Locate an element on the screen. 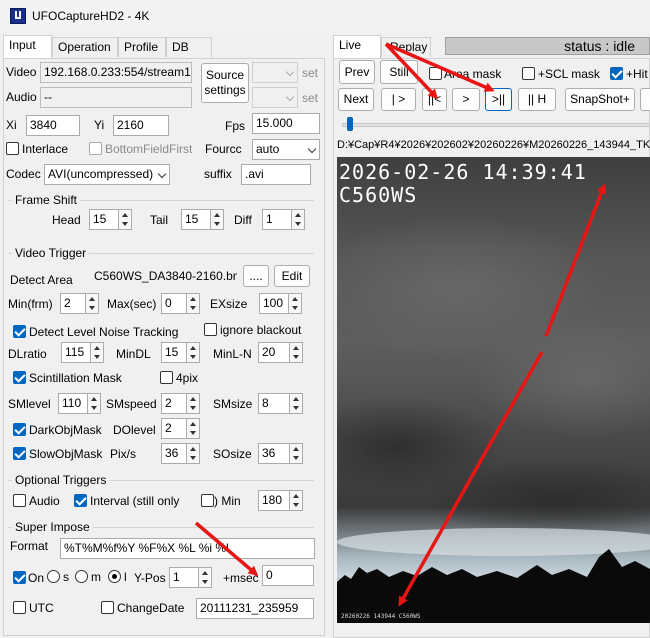 The height and width of the screenshot is (638, 650). seek-slider-track is located at coordinates (496, 125).